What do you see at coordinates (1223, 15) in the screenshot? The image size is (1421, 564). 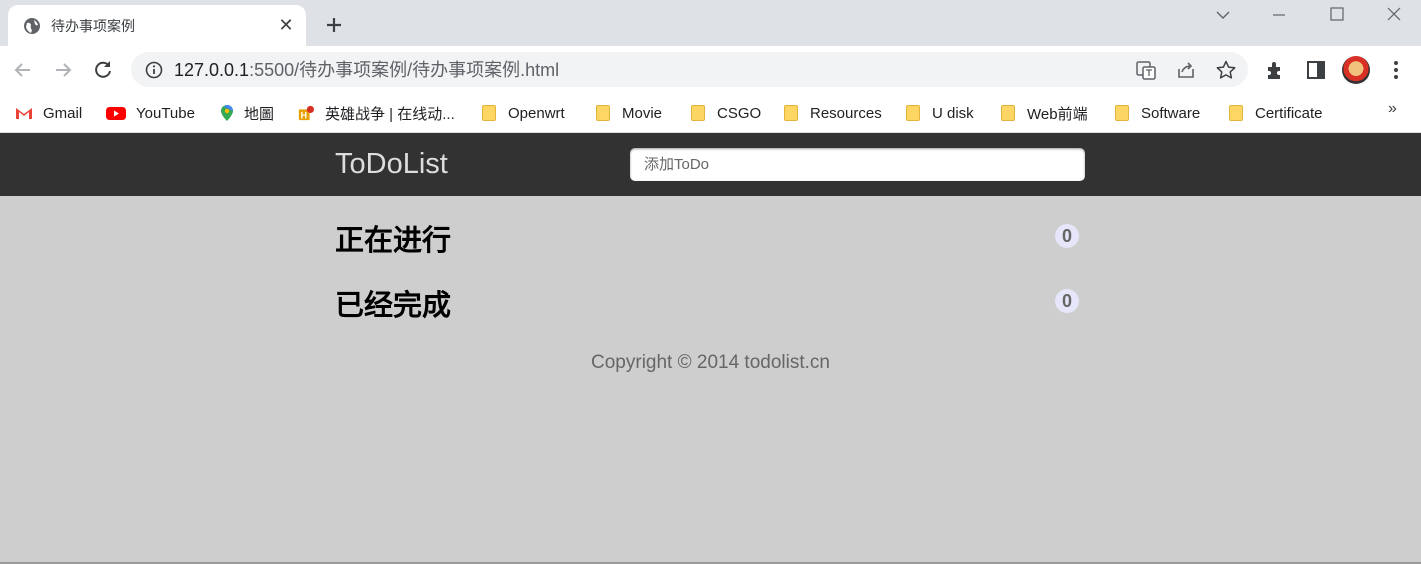 I see `chevron-down-icon` at bounding box center [1223, 15].